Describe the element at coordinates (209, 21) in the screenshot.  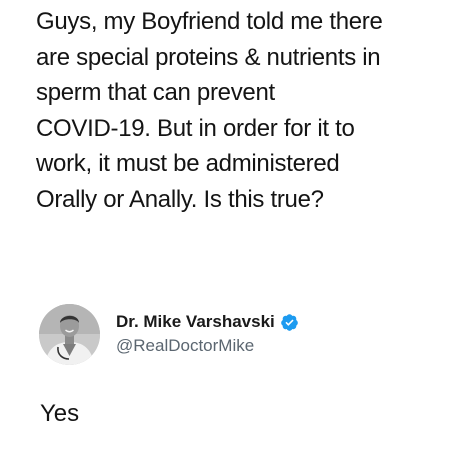
I see `post-text-line: Guys, my Boyfriend told me there` at that location.